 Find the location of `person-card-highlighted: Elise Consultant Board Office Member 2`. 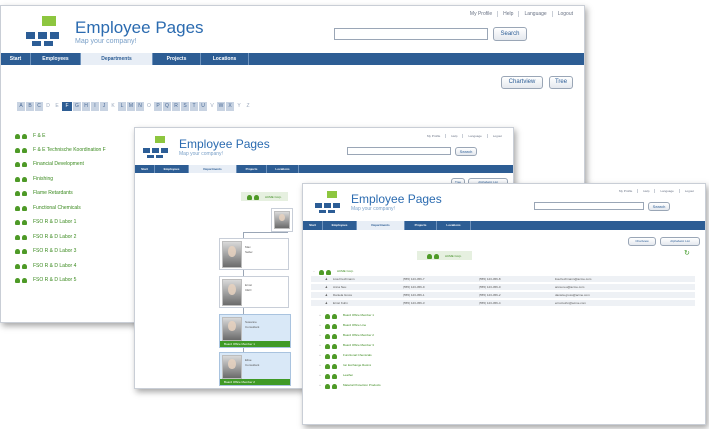

person-card-highlighted: Elise Consultant Board Office Member 2 is located at coordinates (255, 369).